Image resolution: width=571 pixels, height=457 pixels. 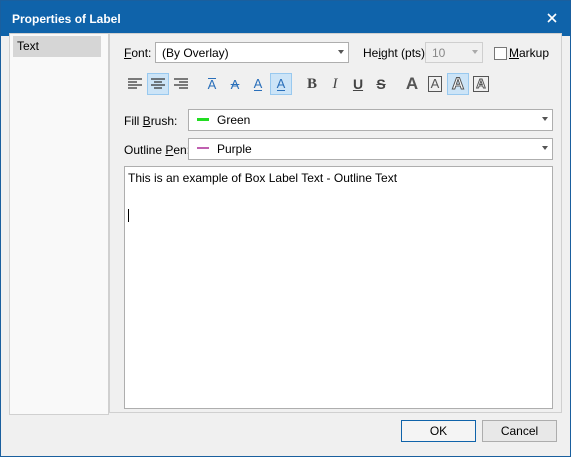 I want to click on text-cursor, so click(x=128, y=215).